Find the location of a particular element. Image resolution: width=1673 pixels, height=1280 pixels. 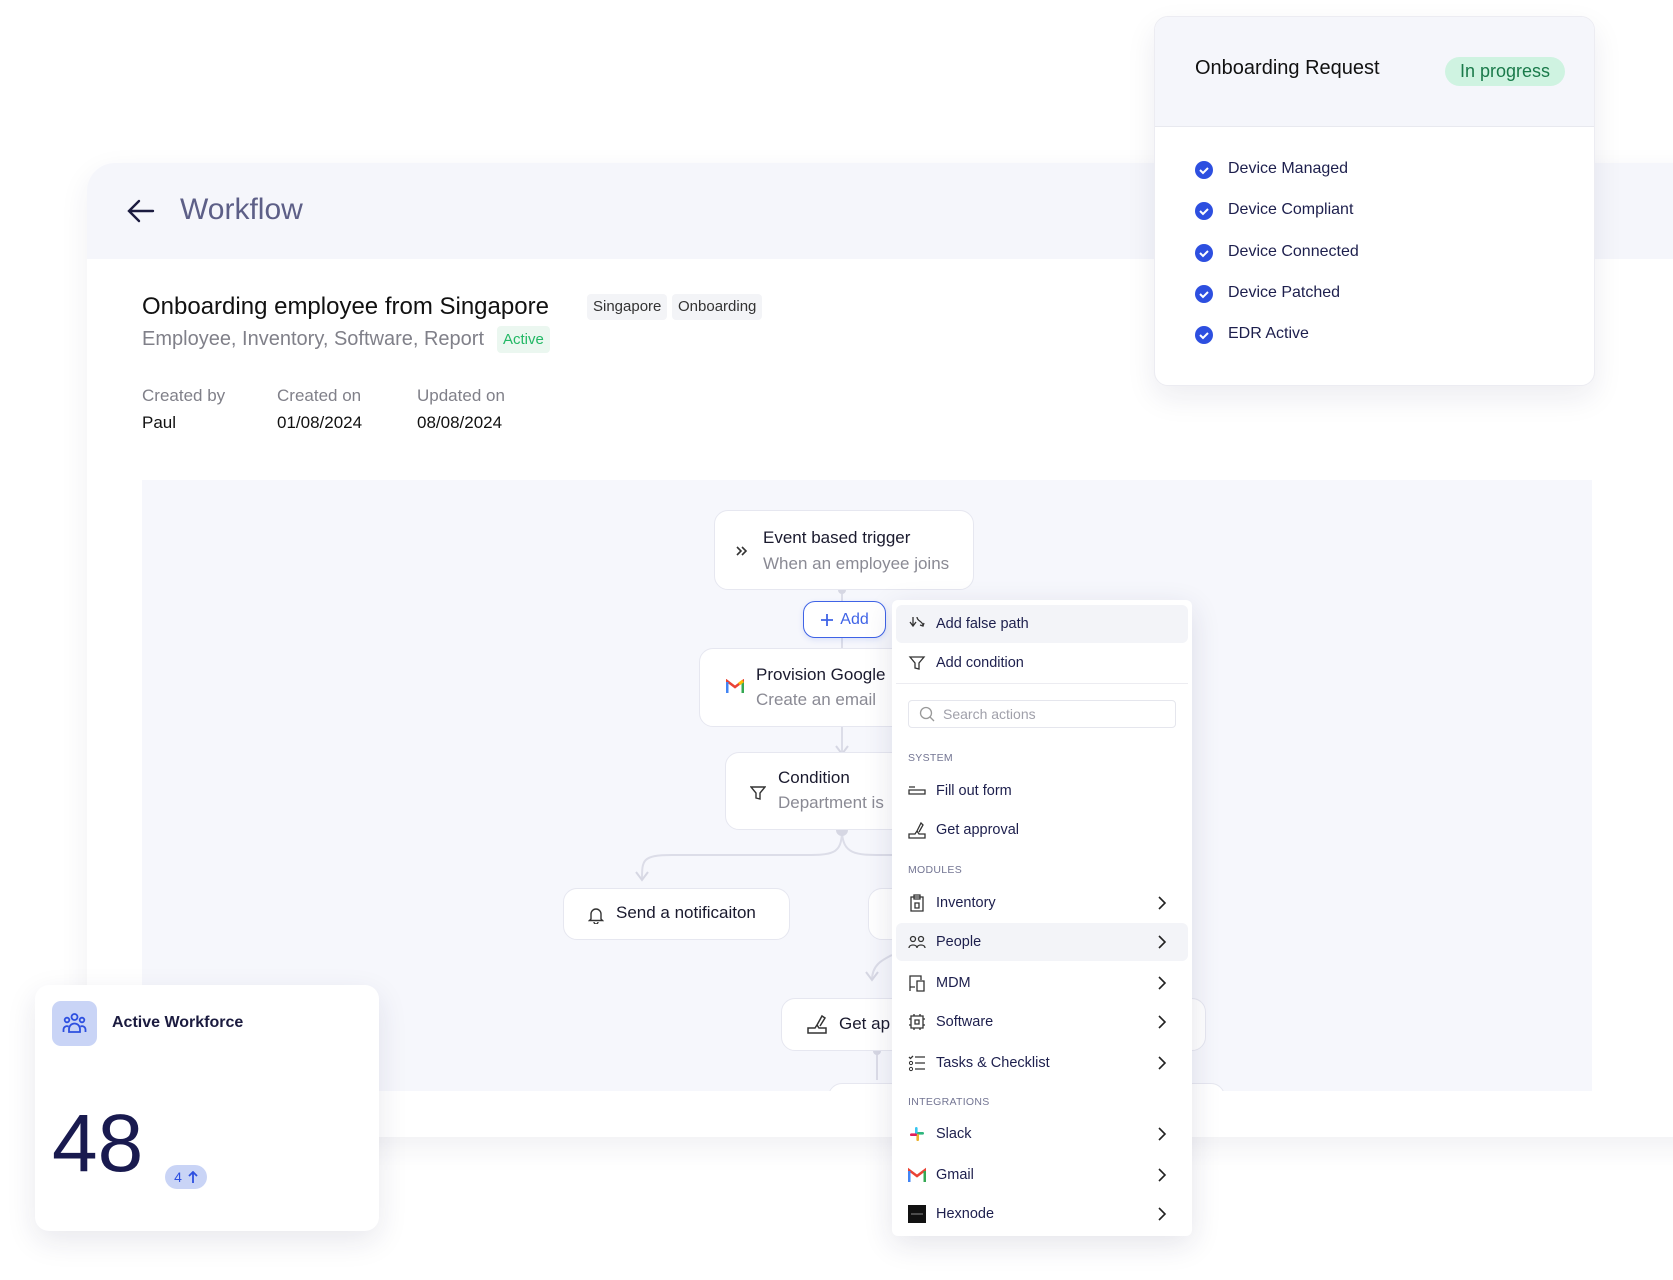

node-title: Get ap is located at coordinates (865, 1023).